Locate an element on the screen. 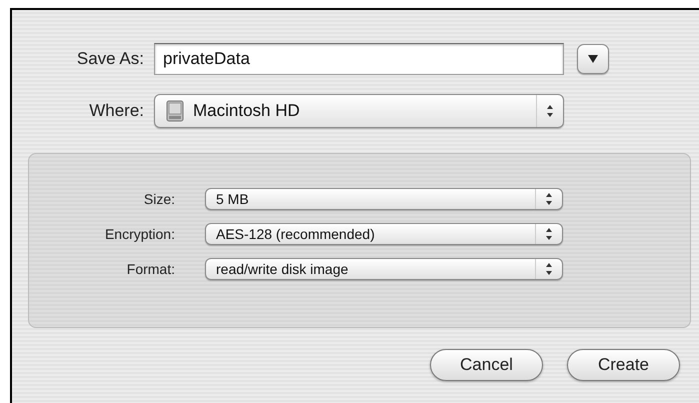 This screenshot has width=699, height=403. push-button: Cancel is located at coordinates (486, 365).